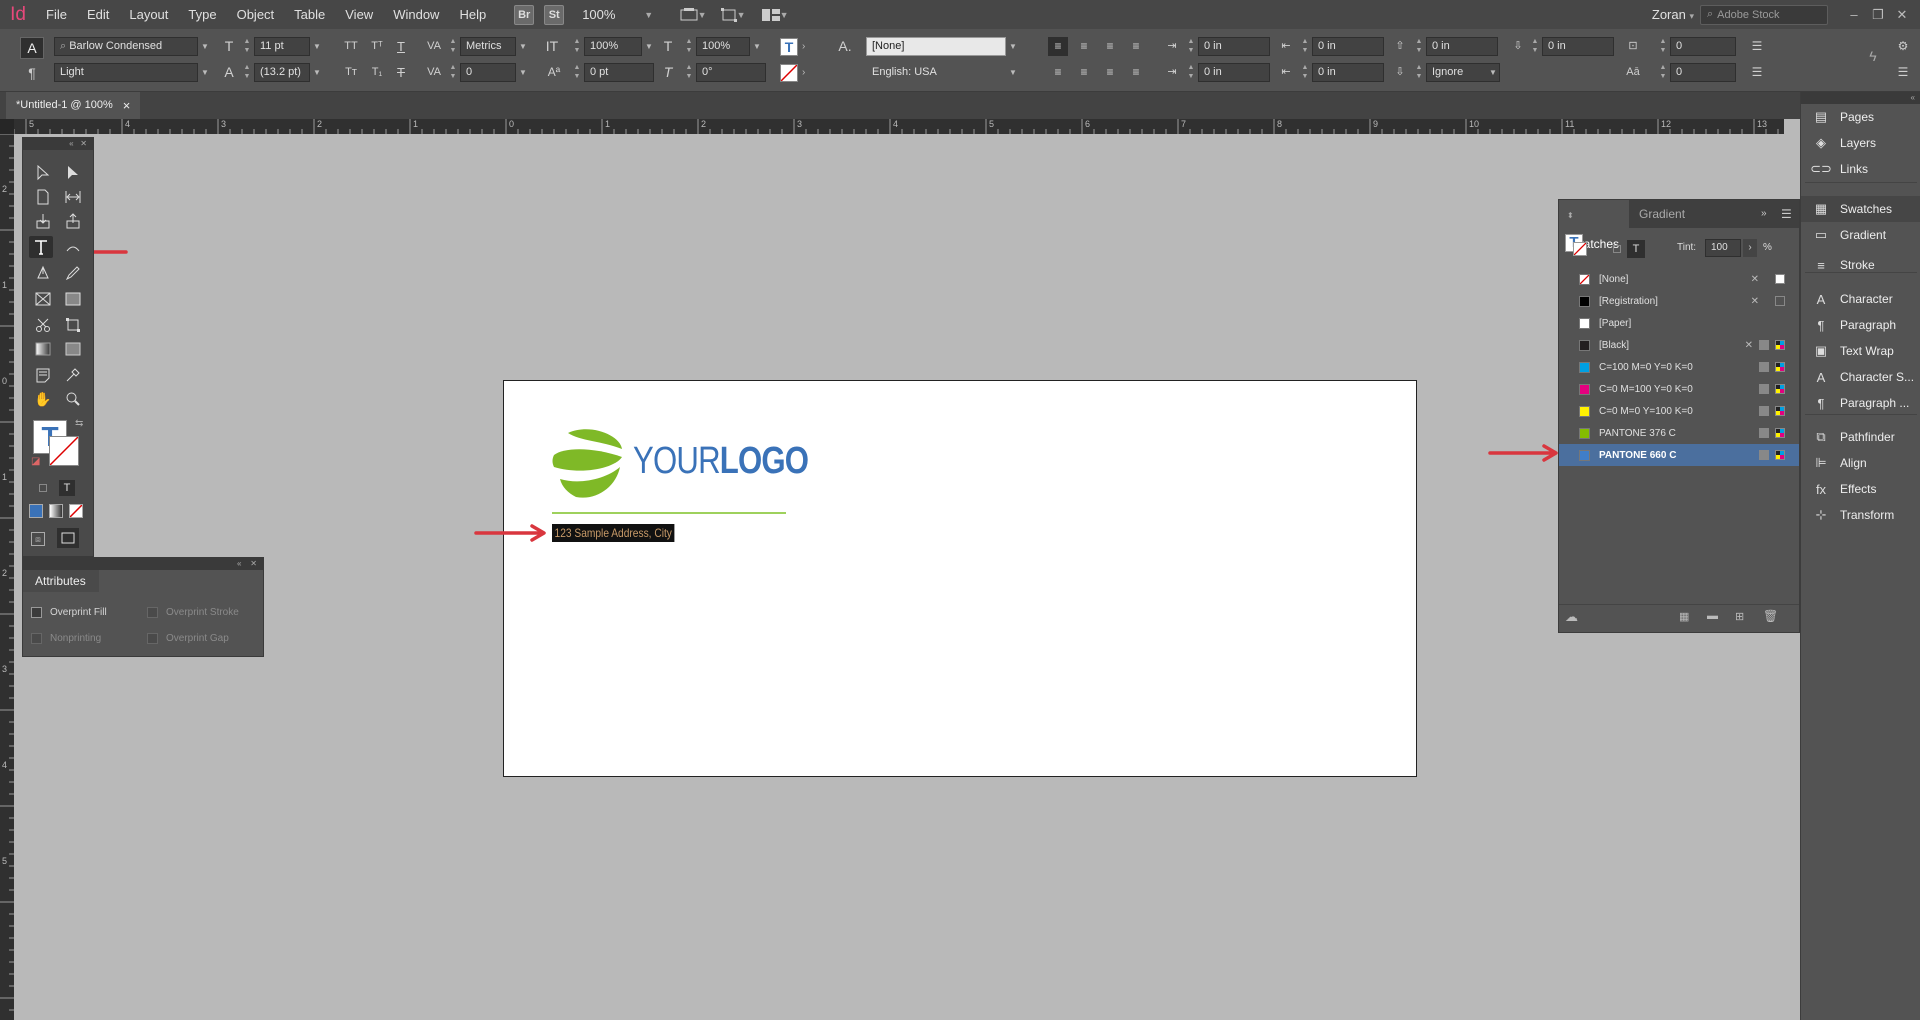 The width and height of the screenshot is (1920, 1020). What do you see at coordinates (523, 72) in the screenshot?
I see `tracking-chevron-icon: ▼` at bounding box center [523, 72].